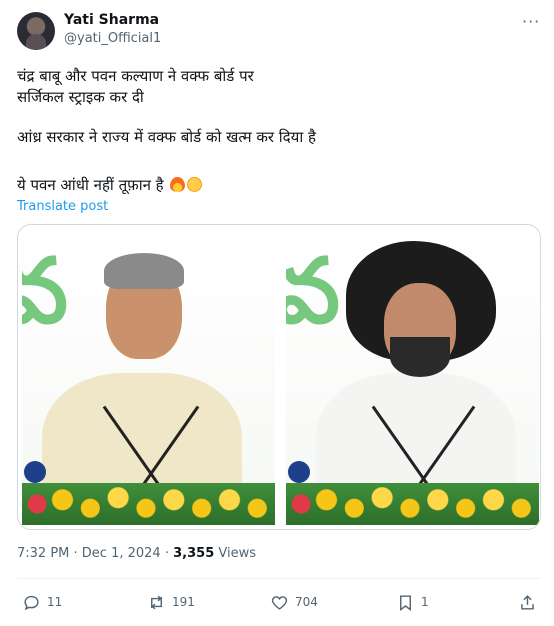 The width and height of the screenshot is (554, 626). What do you see at coordinates (294, 602) in the screenshot?
I see `like-button: 704` at bounding box center [294, 602].